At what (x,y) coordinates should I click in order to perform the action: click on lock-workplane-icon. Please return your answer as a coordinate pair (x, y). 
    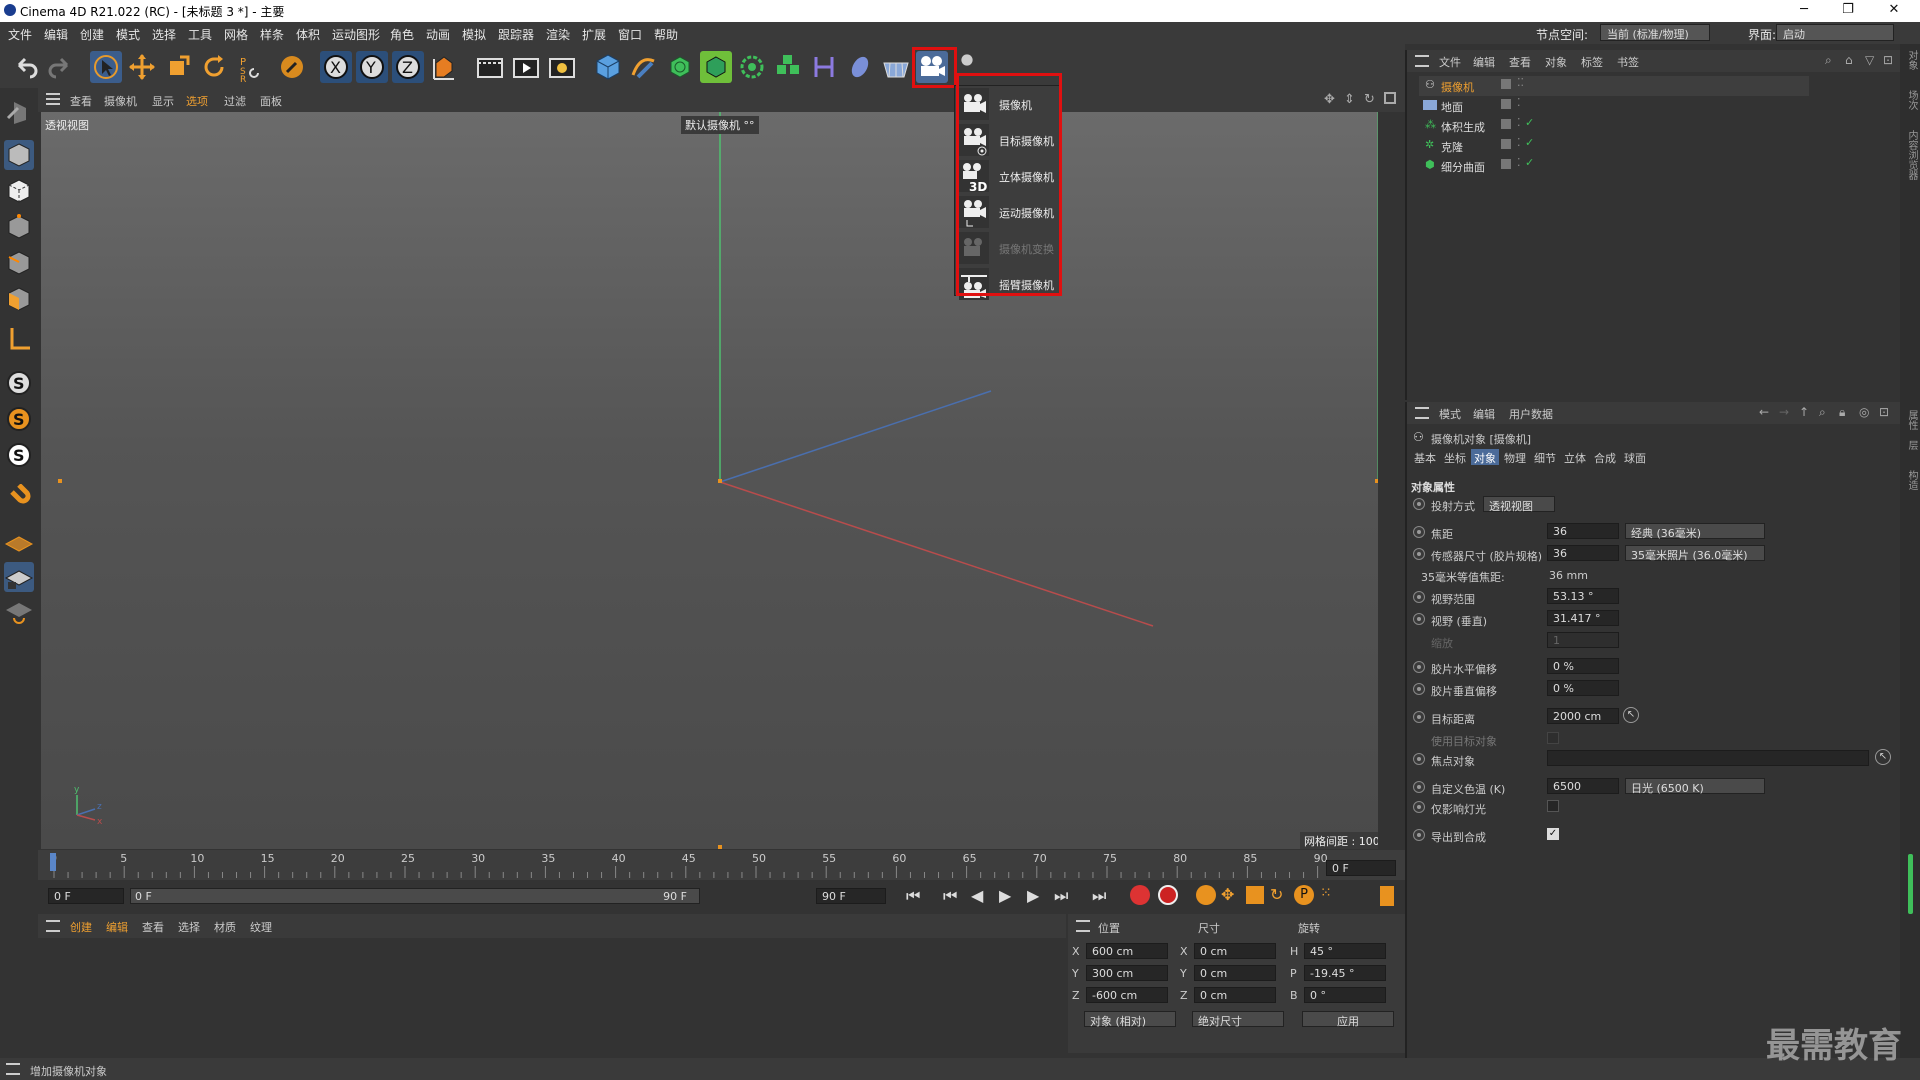
    Looking at the image, I should click on (19, 577).